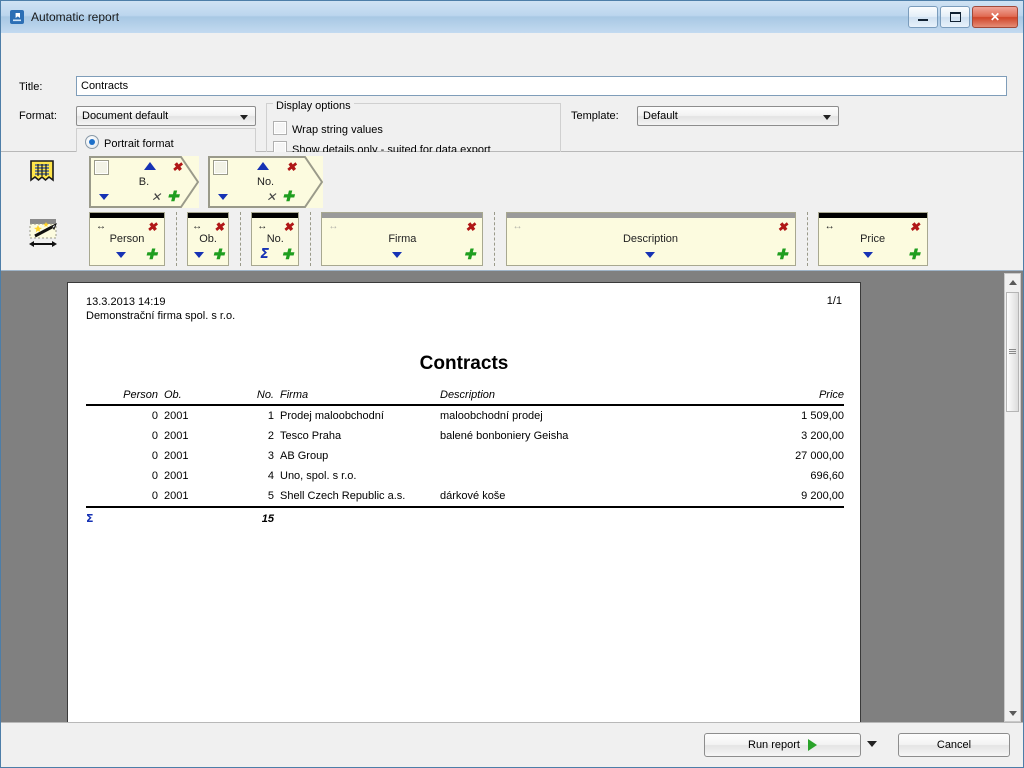 The width and height of the screenshot is (1024, 768). I want to click on maximize-button, so click(955, 17).